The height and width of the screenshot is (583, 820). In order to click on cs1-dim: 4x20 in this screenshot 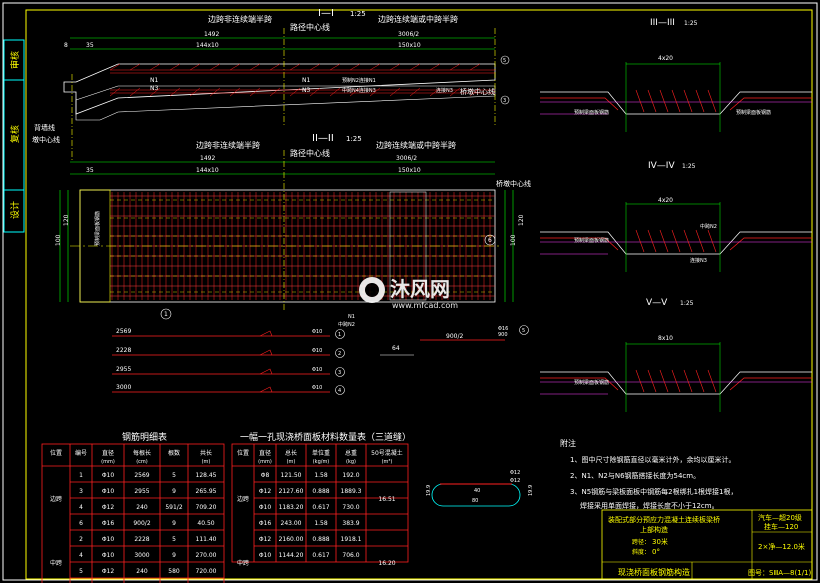, I will do `click(665, 58)`.